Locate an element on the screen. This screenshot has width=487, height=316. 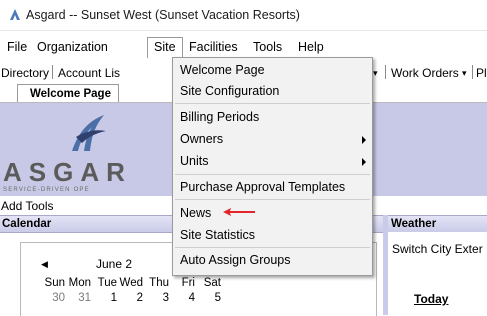
triangle-left-icon: ◀ is located at coordinates (44, 264).